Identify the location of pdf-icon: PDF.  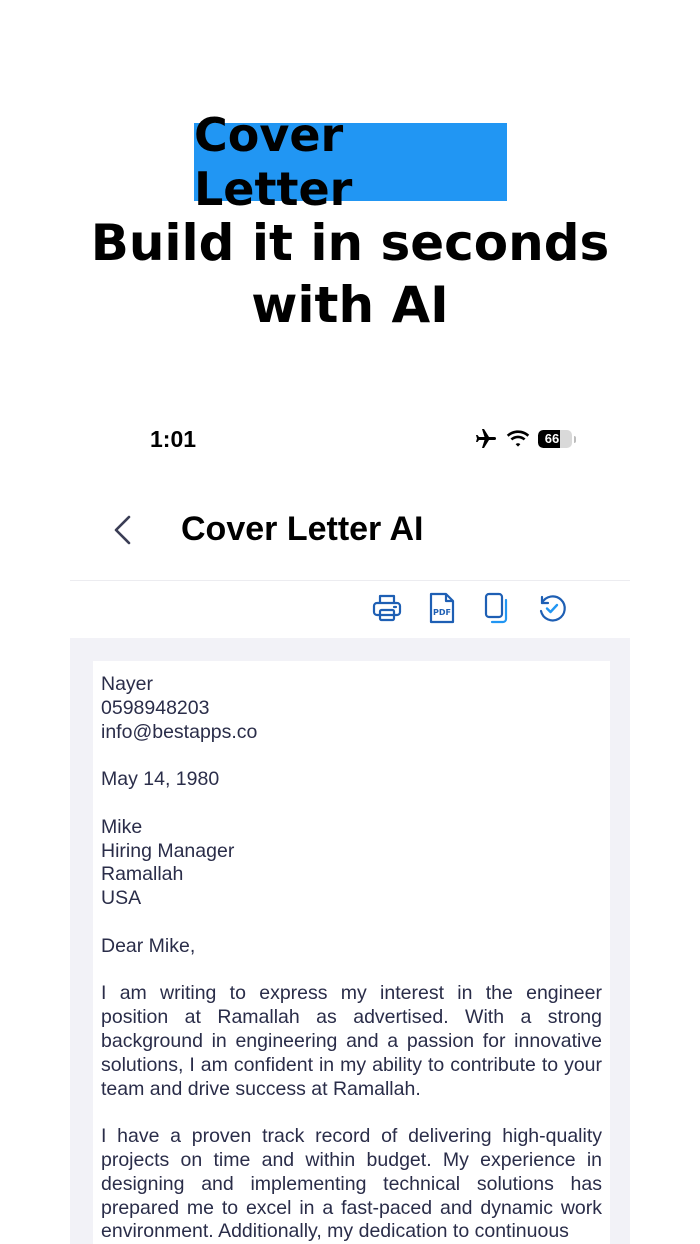
(442, 608).